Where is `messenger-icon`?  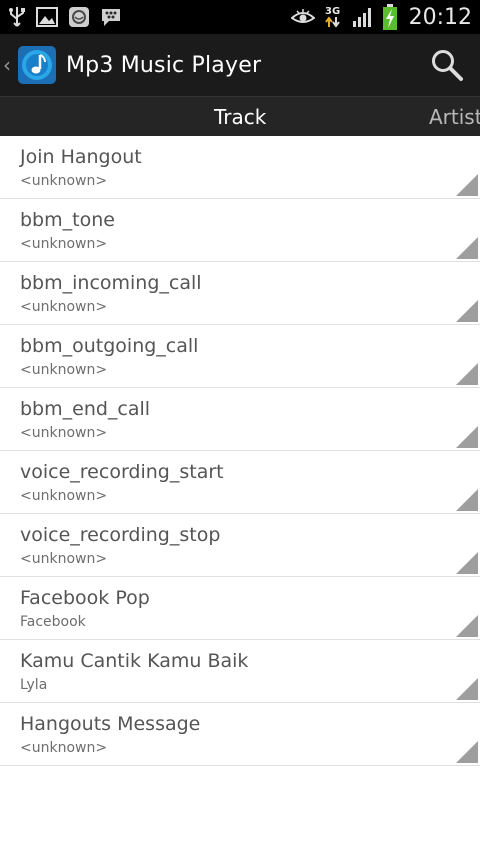
messenger-icon is located at coordinates (79, 17).